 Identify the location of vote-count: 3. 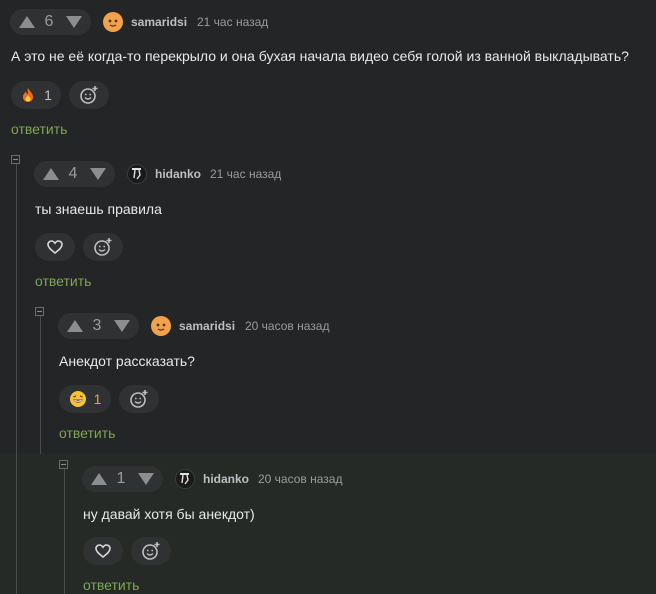
(97, 325).